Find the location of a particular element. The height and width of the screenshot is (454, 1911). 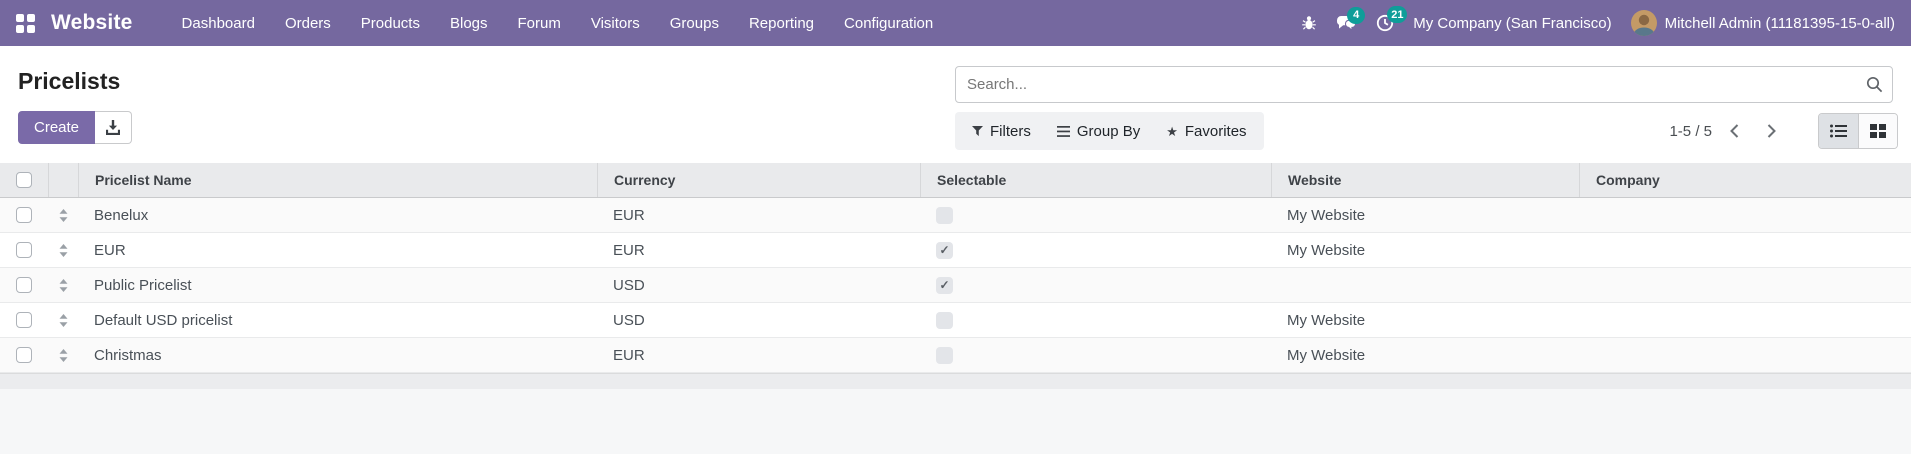

filters-label: Filters is located at coordinates (1010, 131).